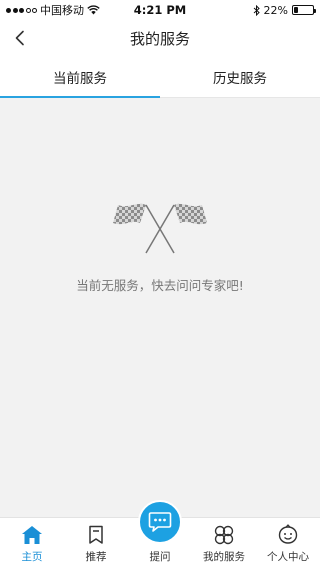 The width and height of the screenshot is (320, 569). Describe the element at coordinates (288, 534) in the screenshot. I see `smiley-icon` at that location.